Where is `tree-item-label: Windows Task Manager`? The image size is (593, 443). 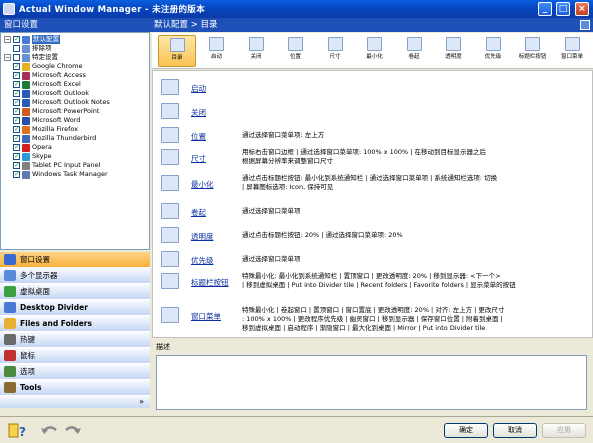 tree-item-label: Windows Task Manager is located at coordinates (70, 174).